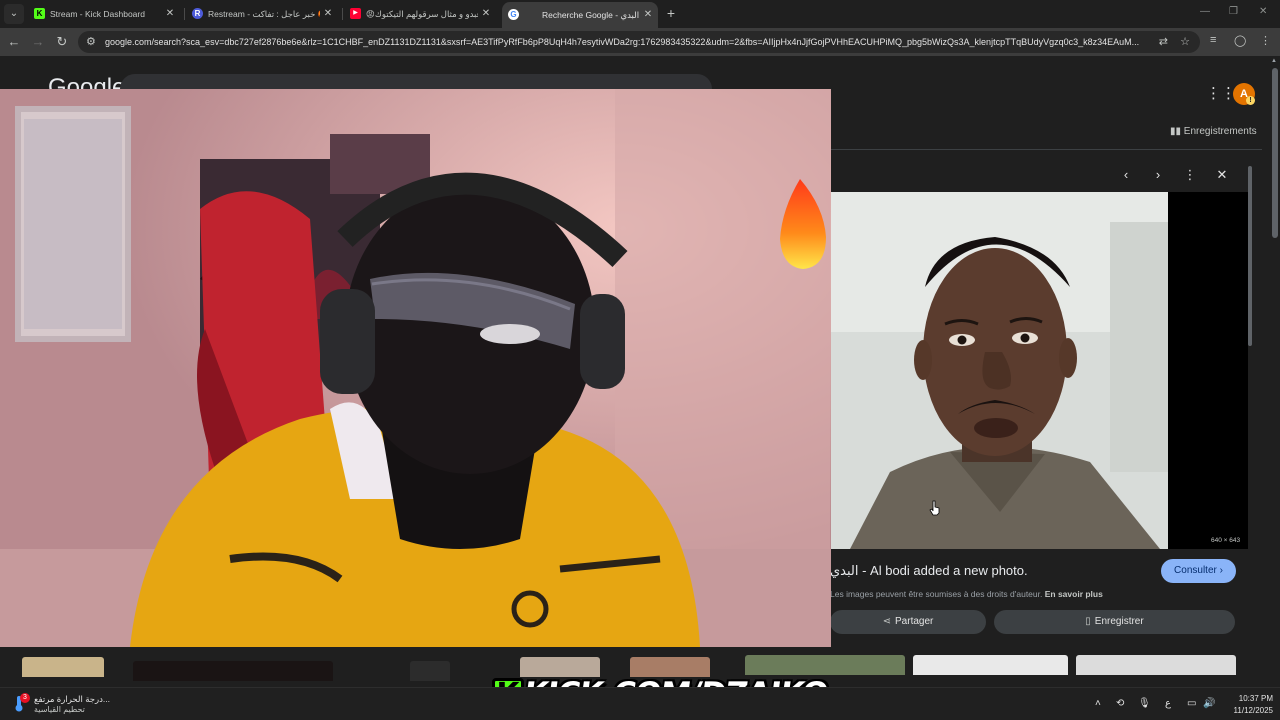  I want to click on visit-button: Consulter ›, so click(1198, 571).